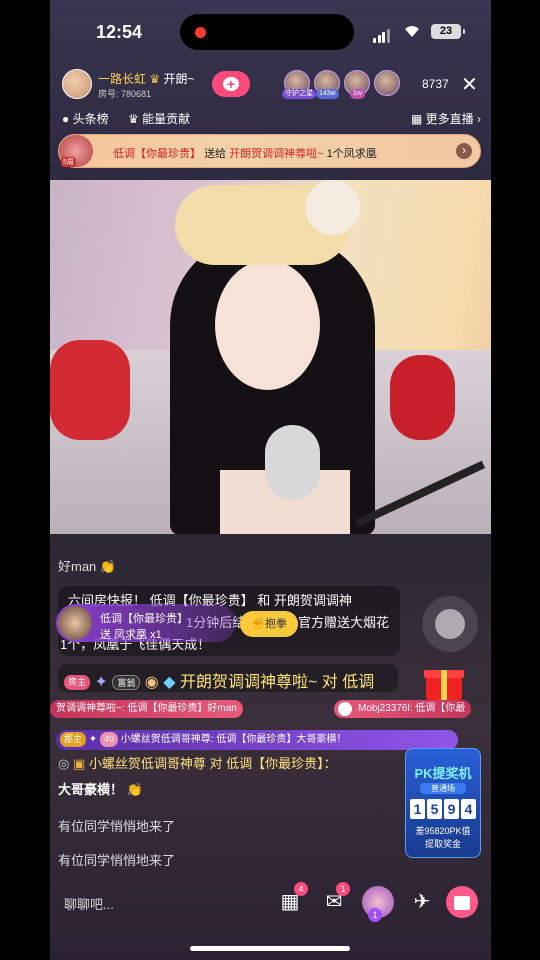 The image size is (540, 960). I want to click on dynamic-island, so click(267, 32).